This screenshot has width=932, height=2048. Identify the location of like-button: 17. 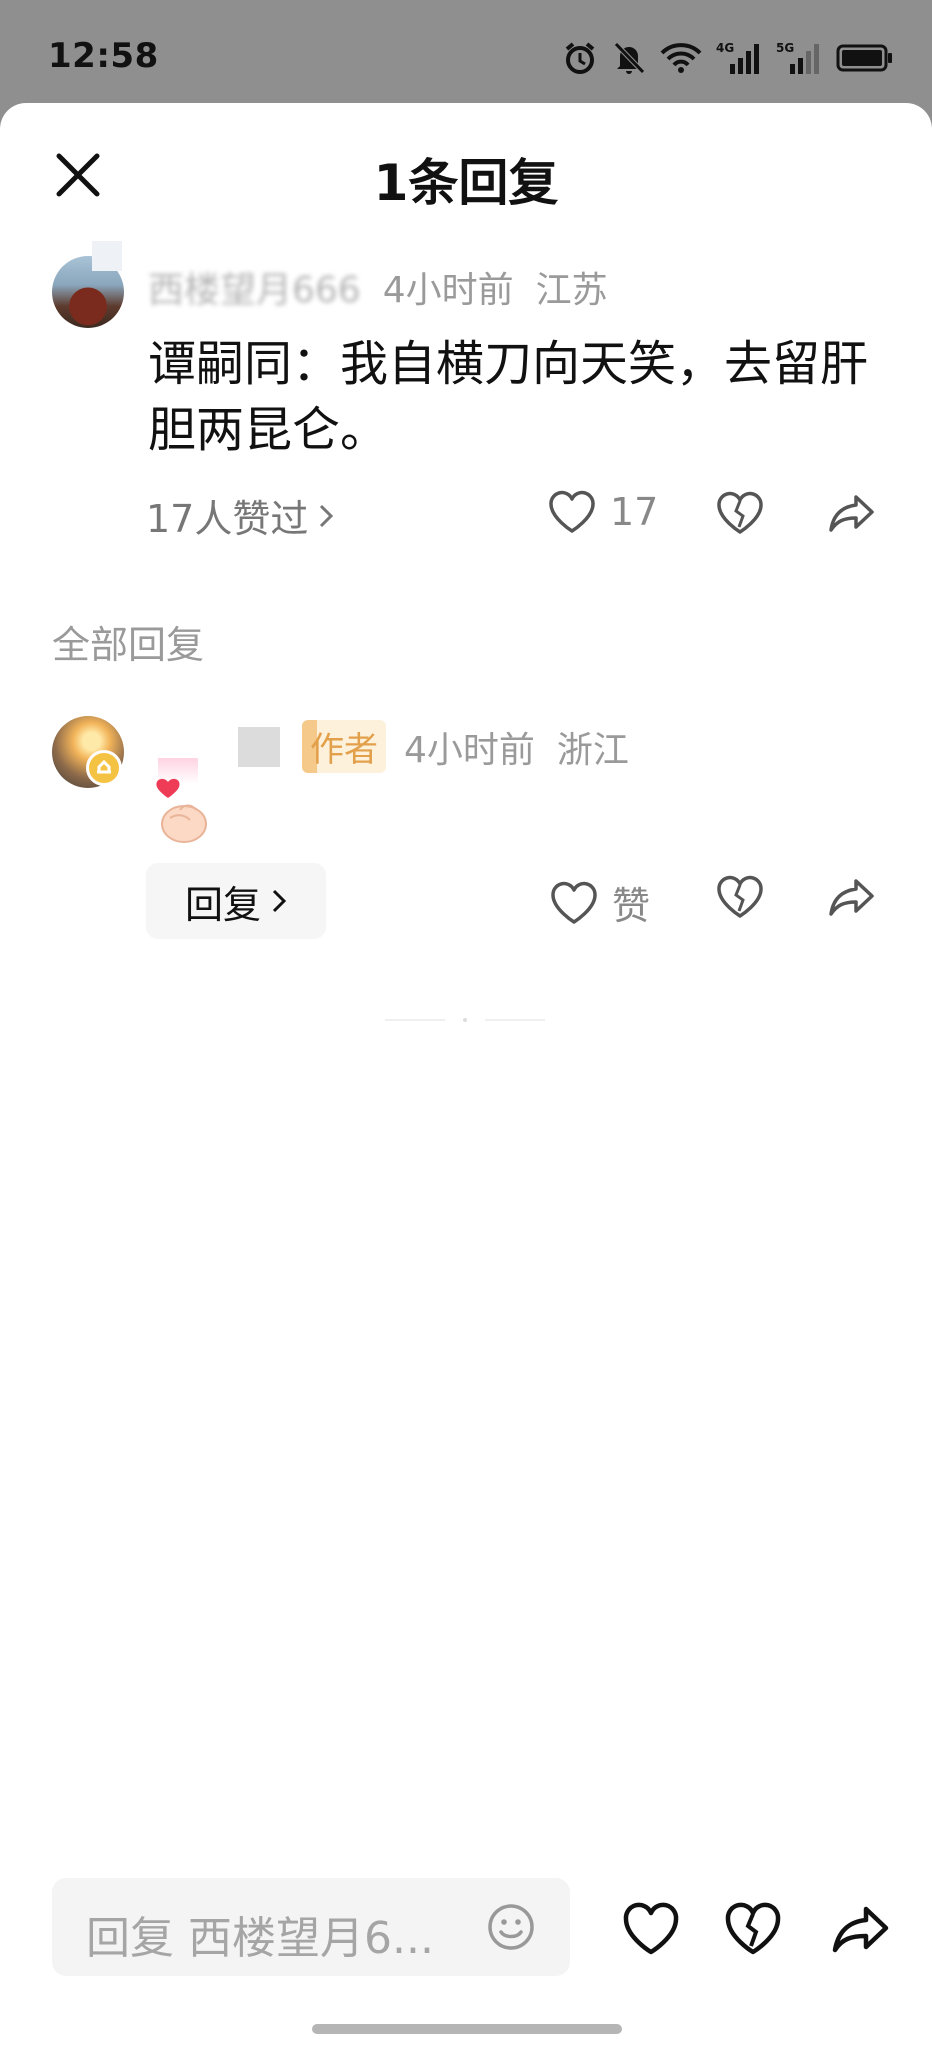
(603, 512).